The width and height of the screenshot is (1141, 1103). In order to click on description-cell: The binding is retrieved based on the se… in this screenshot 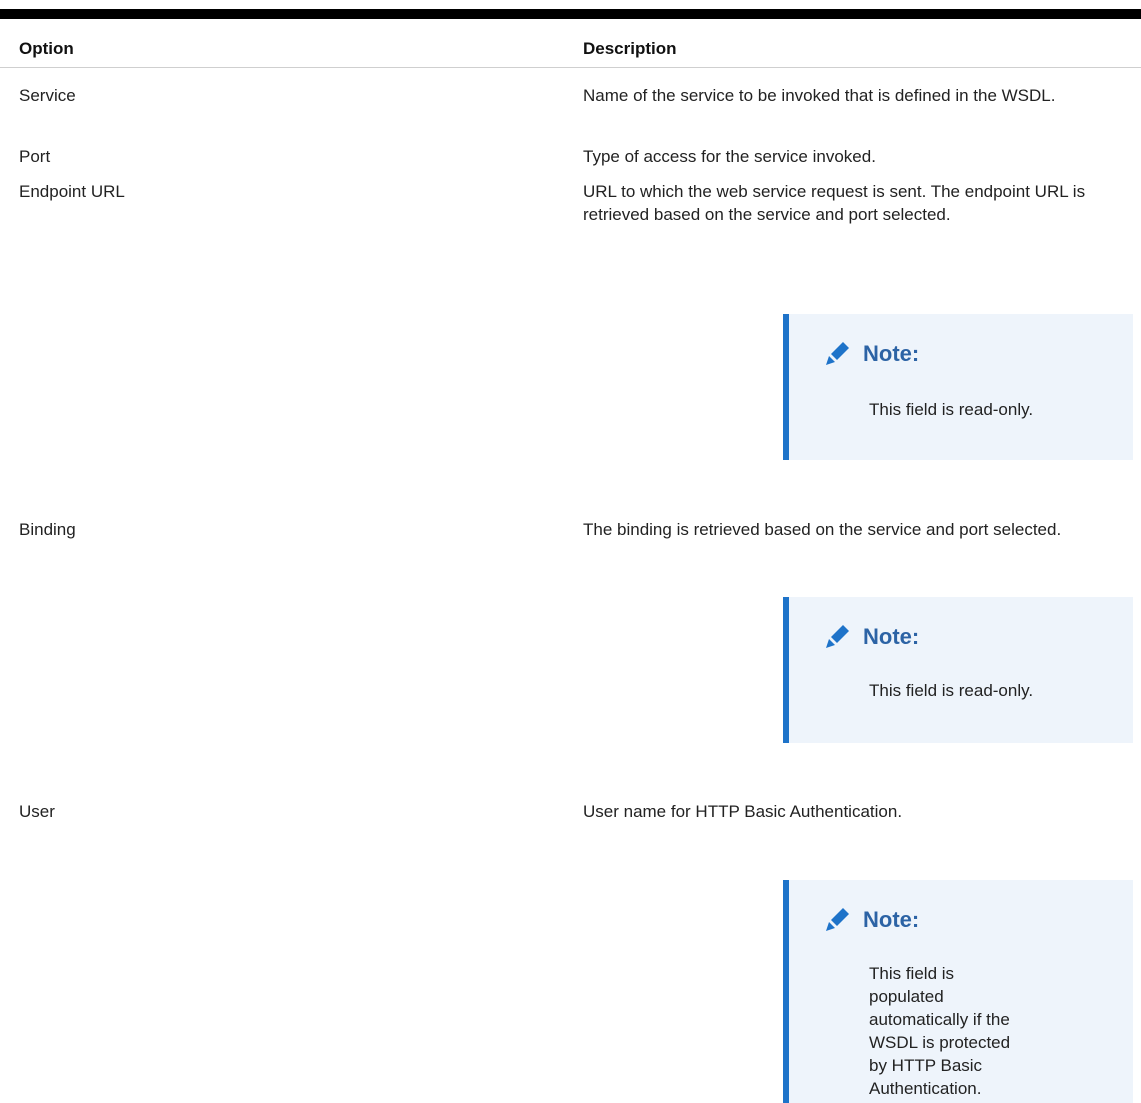, I will do `click(822, 529)`.